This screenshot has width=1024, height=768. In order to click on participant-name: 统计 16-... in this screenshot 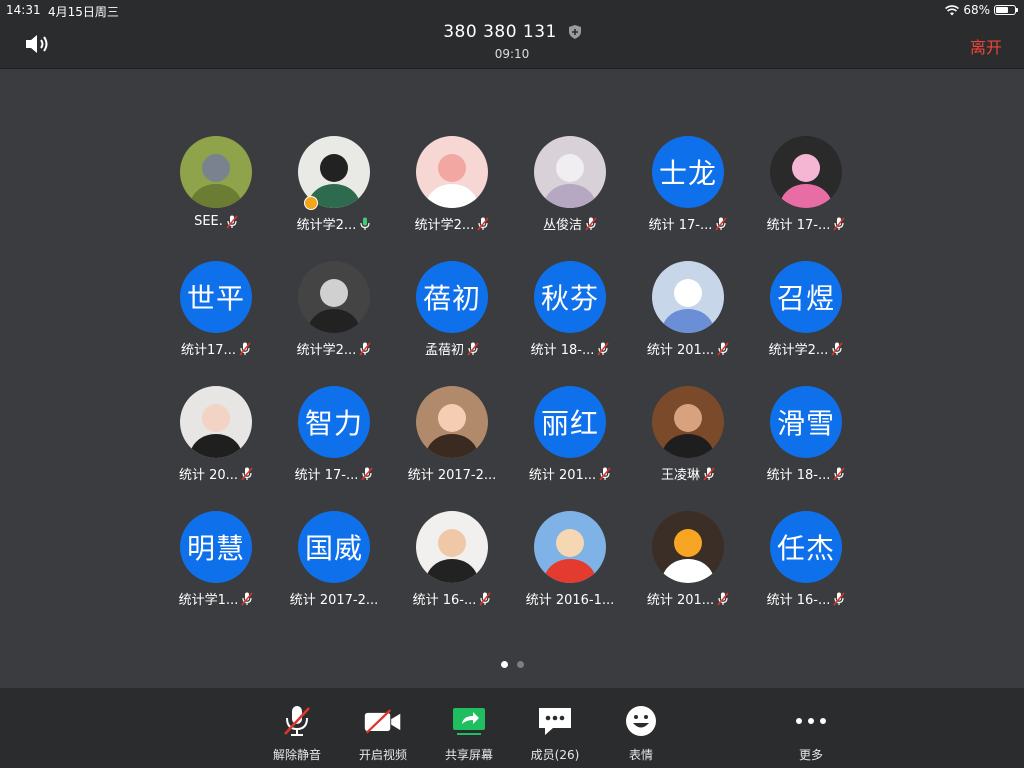, I will do `click(798, 600)`.